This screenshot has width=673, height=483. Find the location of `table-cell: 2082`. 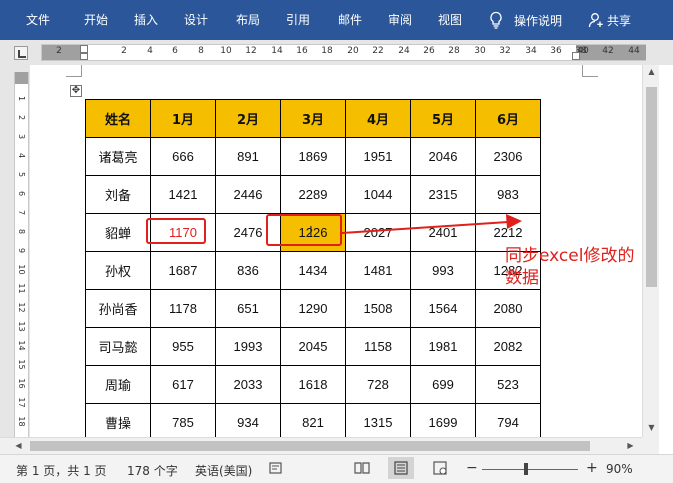

table-cell: 2082 is located at coordinates (508, 346).